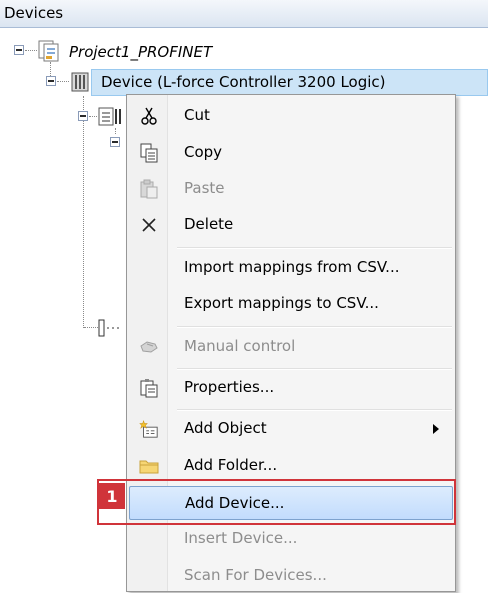 The image size is (488, 593). I want to click on menu-item-label: Cut, so click(197, 115).